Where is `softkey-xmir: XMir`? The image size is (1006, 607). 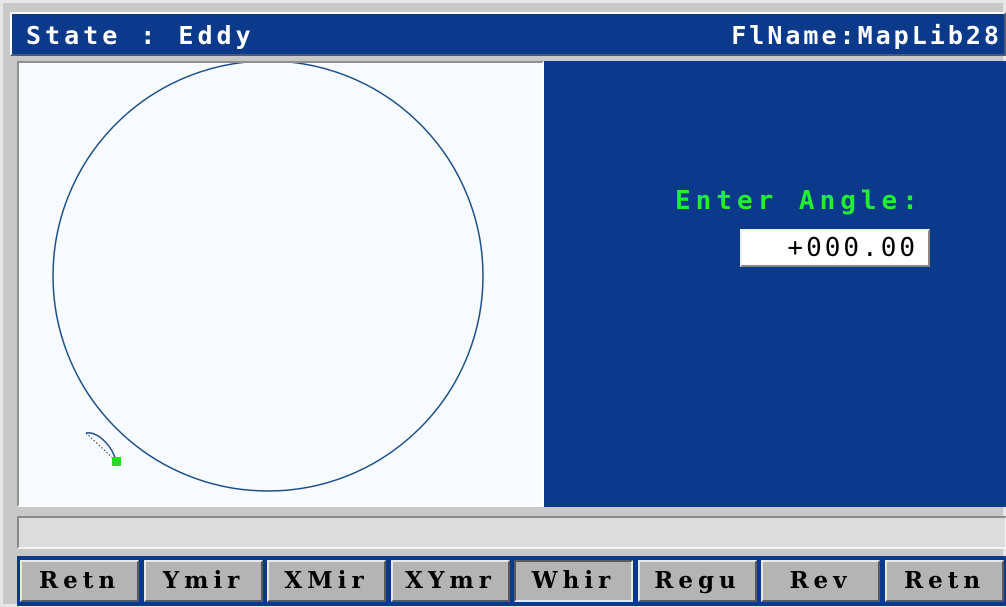 softkey-xmir: XMir is located at coordinates (326, 581).